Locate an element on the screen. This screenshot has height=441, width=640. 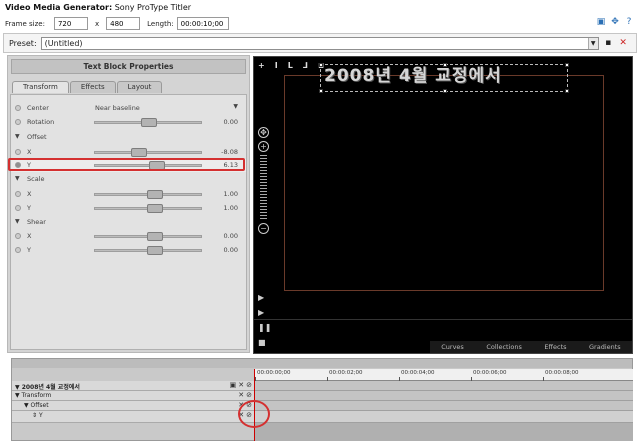
tab-transform: Transform is located at coordinates (40, 87).